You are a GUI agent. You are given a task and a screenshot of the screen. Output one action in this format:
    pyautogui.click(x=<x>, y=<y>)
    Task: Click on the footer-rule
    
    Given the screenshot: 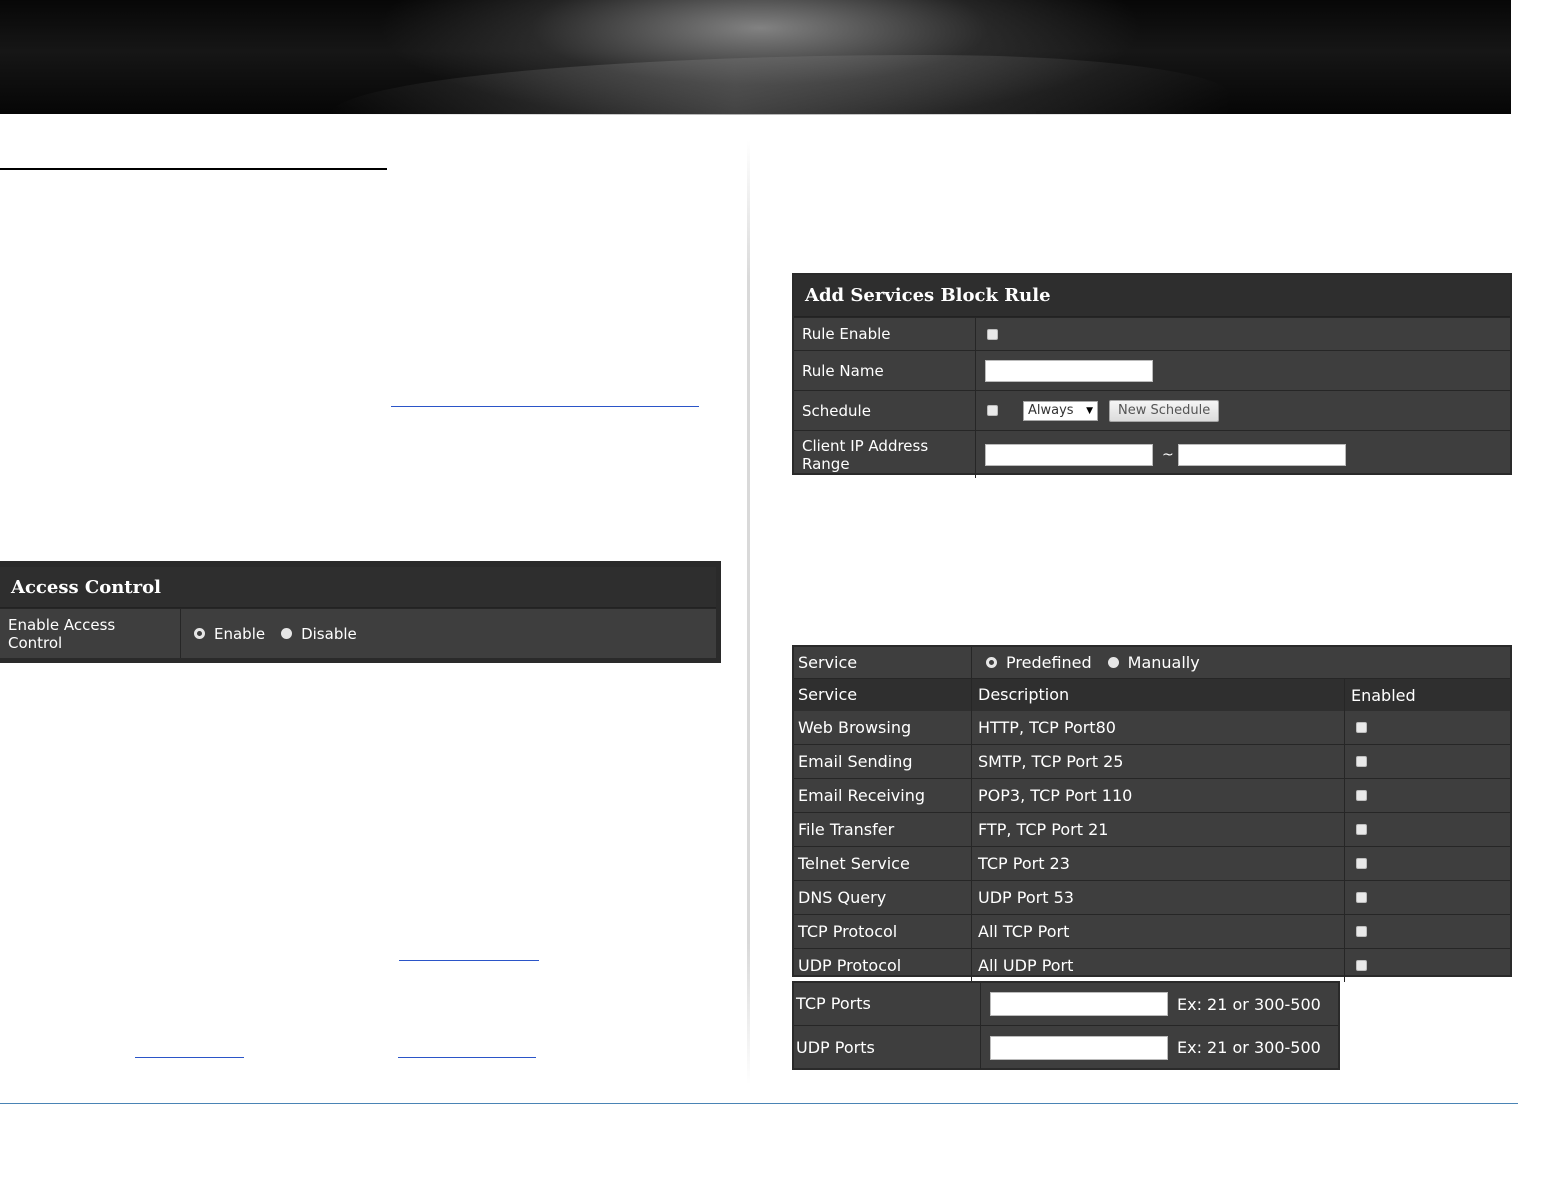 What is the action you would take?
    pyautogui.click(x=759, y=1103)
    